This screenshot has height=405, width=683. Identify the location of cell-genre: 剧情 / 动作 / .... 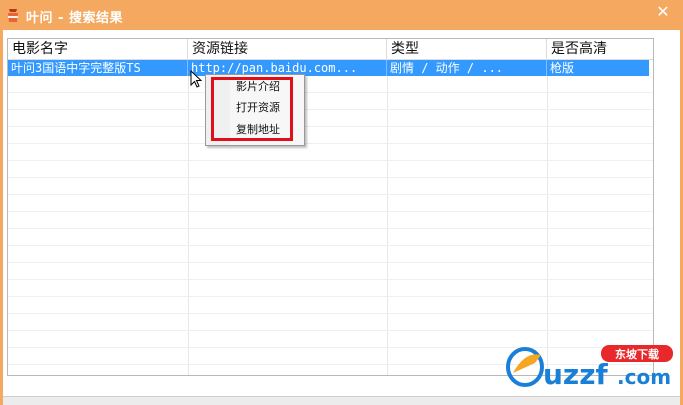
(467, 68).